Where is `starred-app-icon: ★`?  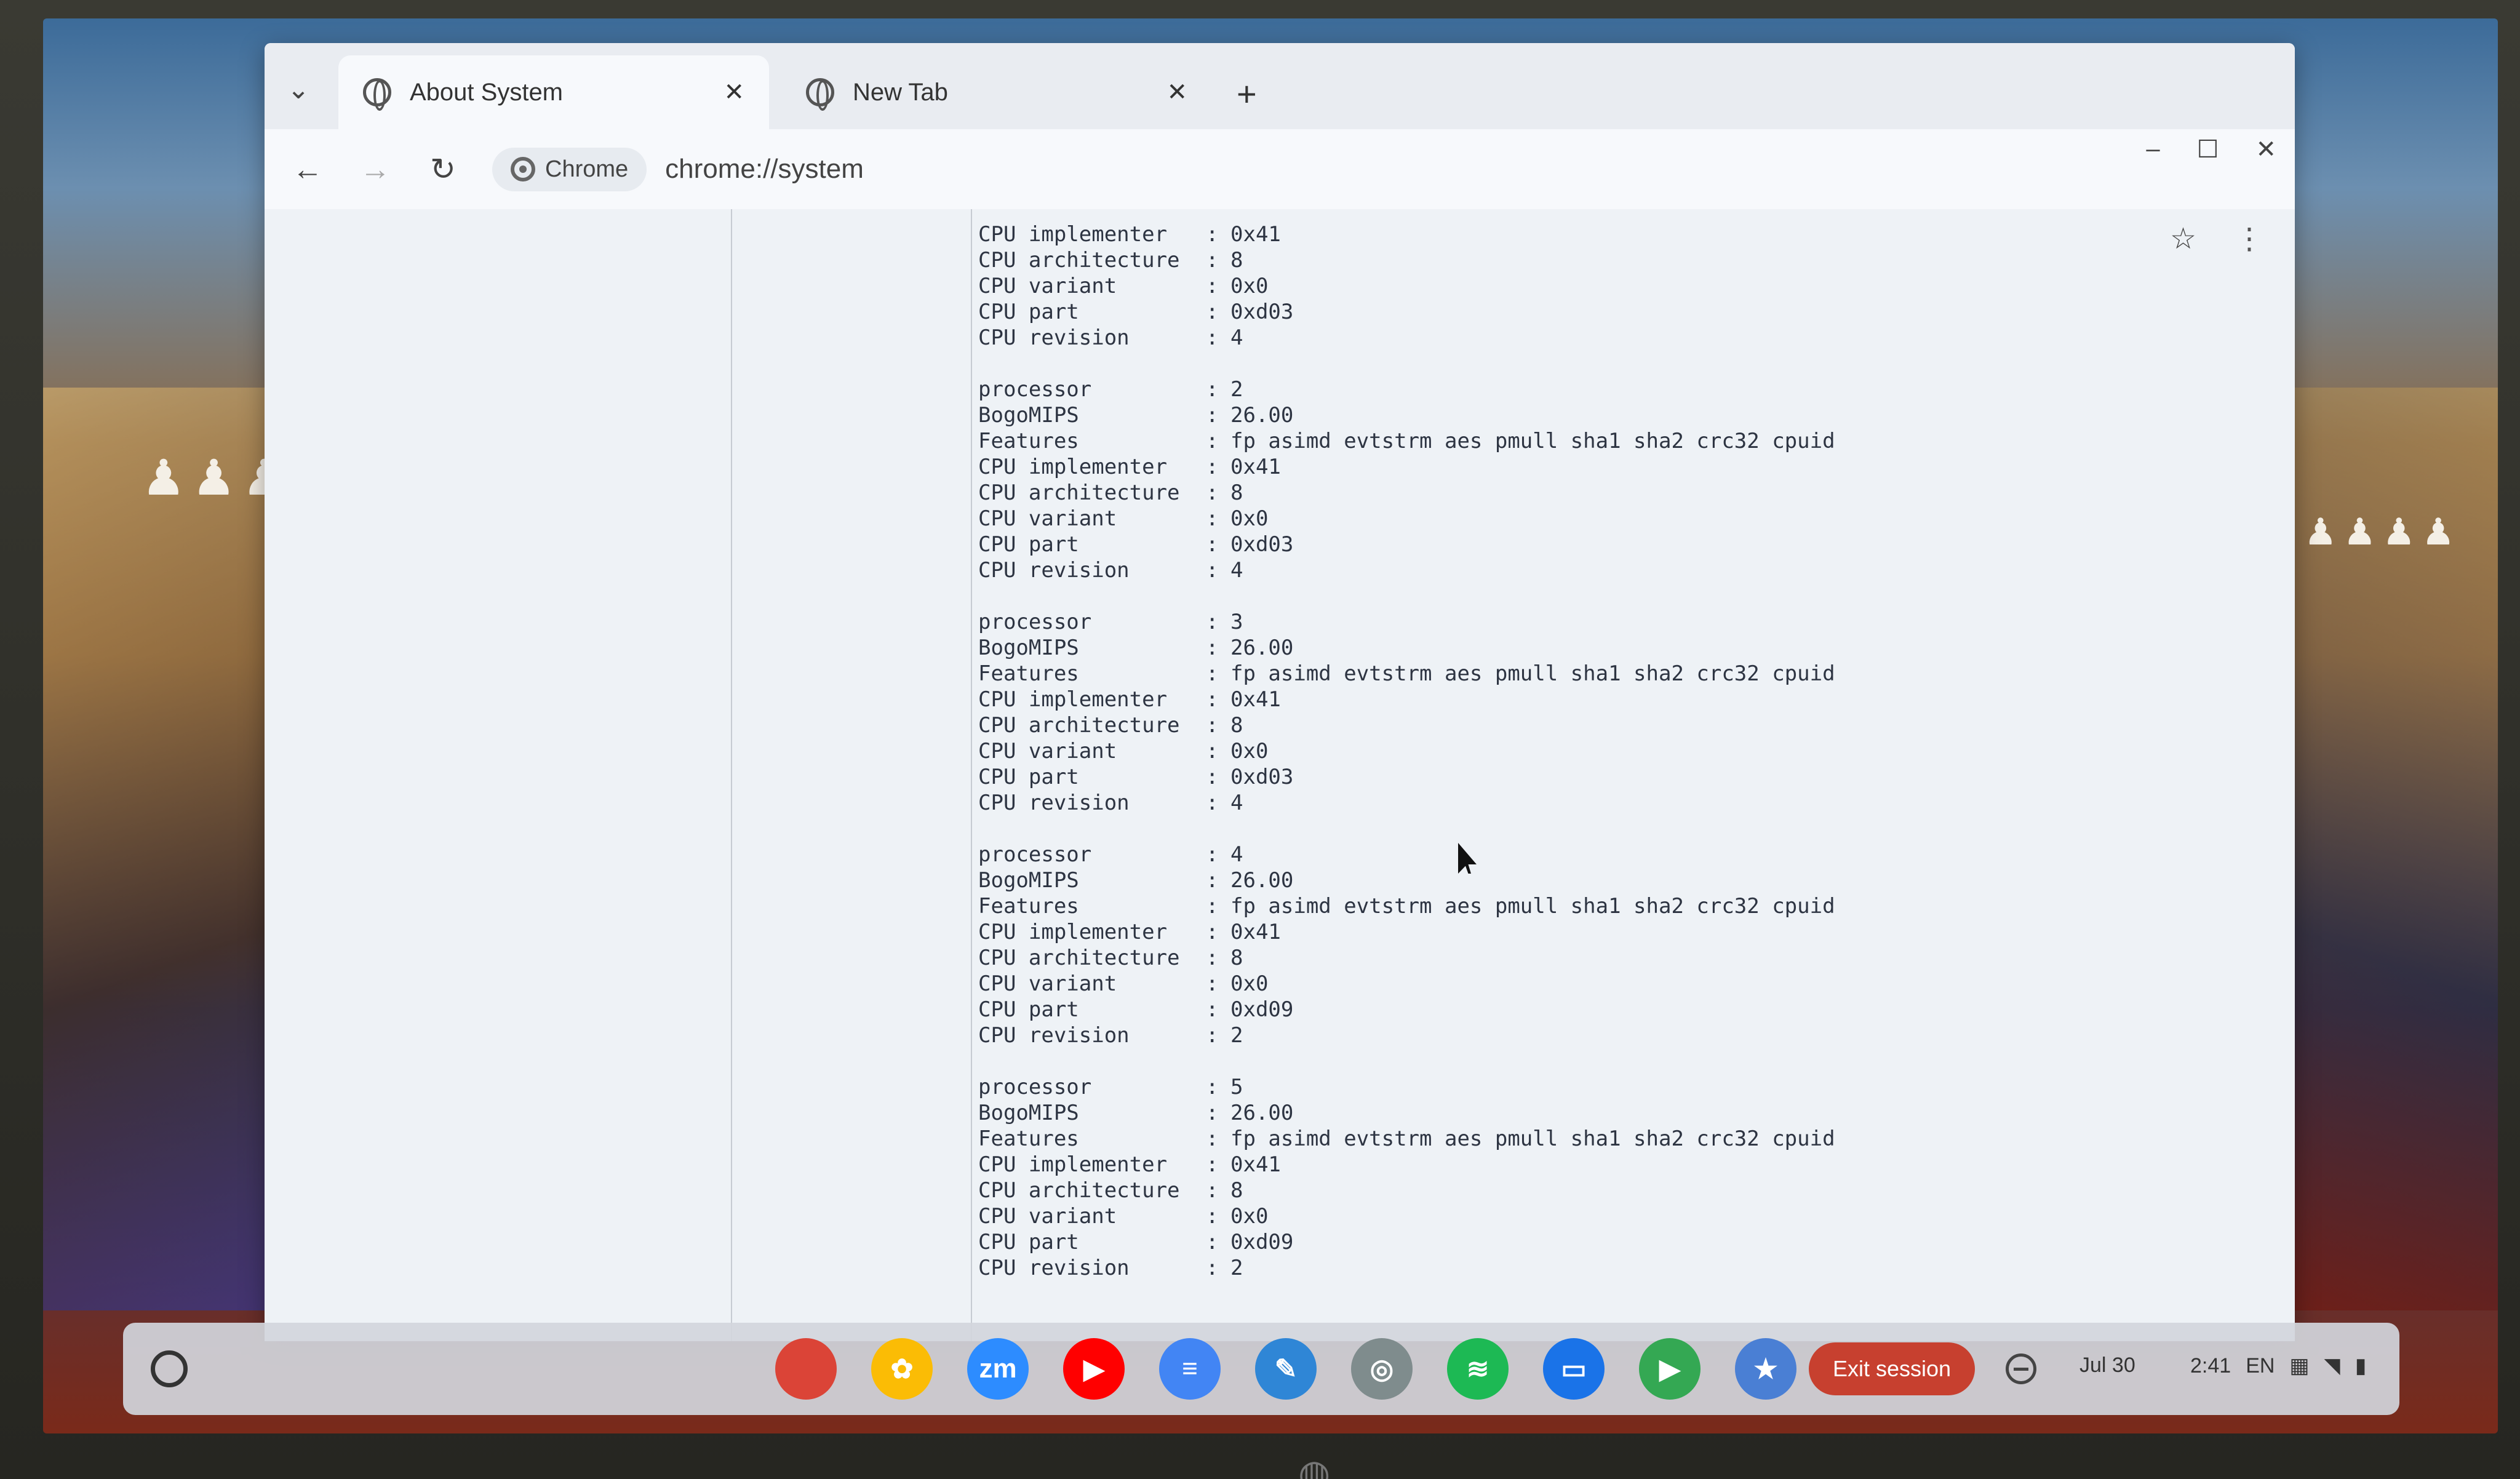
starred-app-icon: ★ is located at coordinates (1765, 1369).